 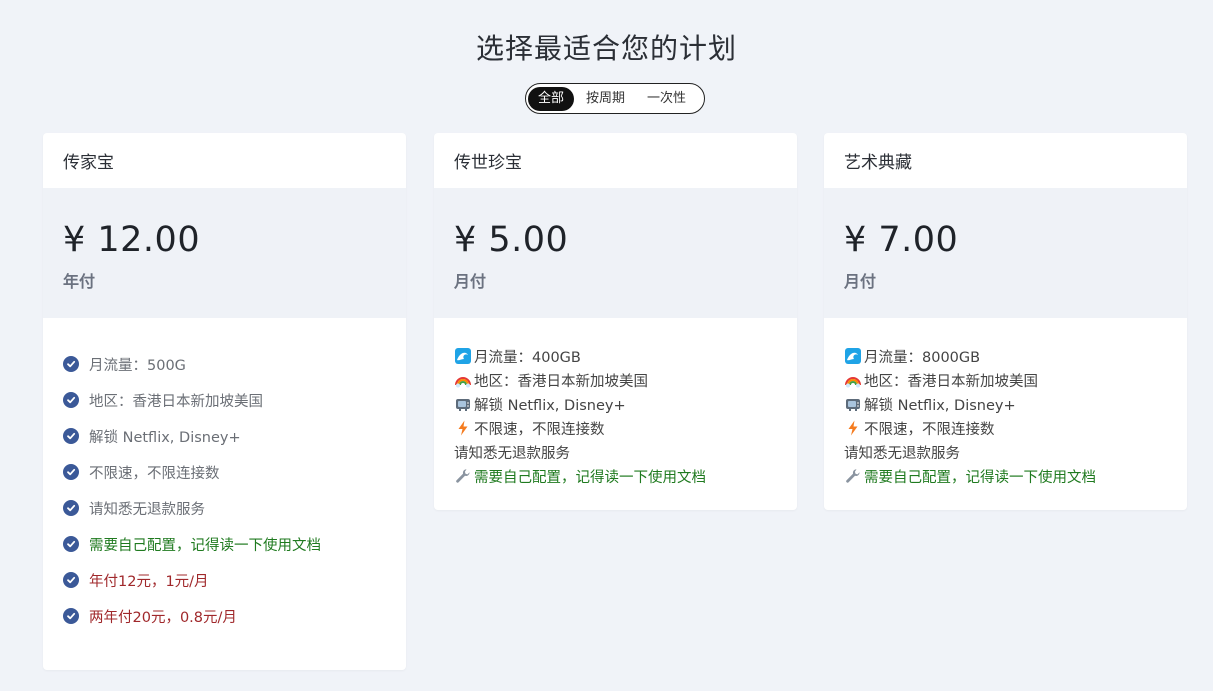 What do you see at coordinates (527, 357) in the screenshot?
I see `feature-text: 月流量：400GB` at bounding box center [527, 357].